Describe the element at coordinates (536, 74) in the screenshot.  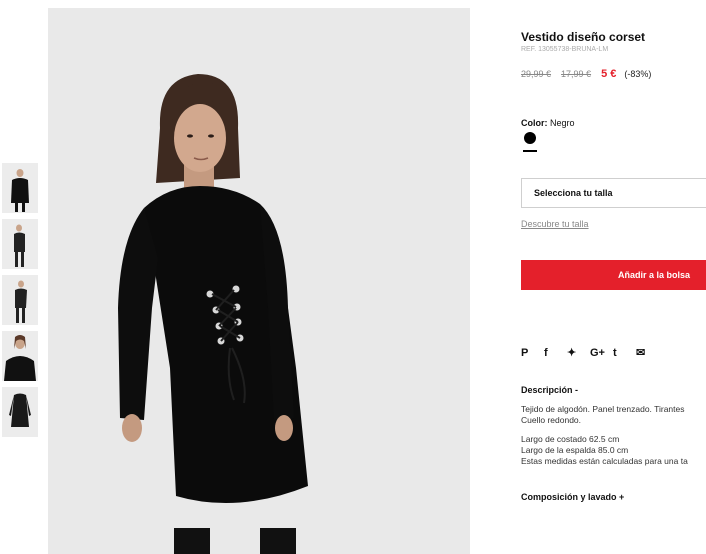
I see `price-original: 29,99 €` at that location.